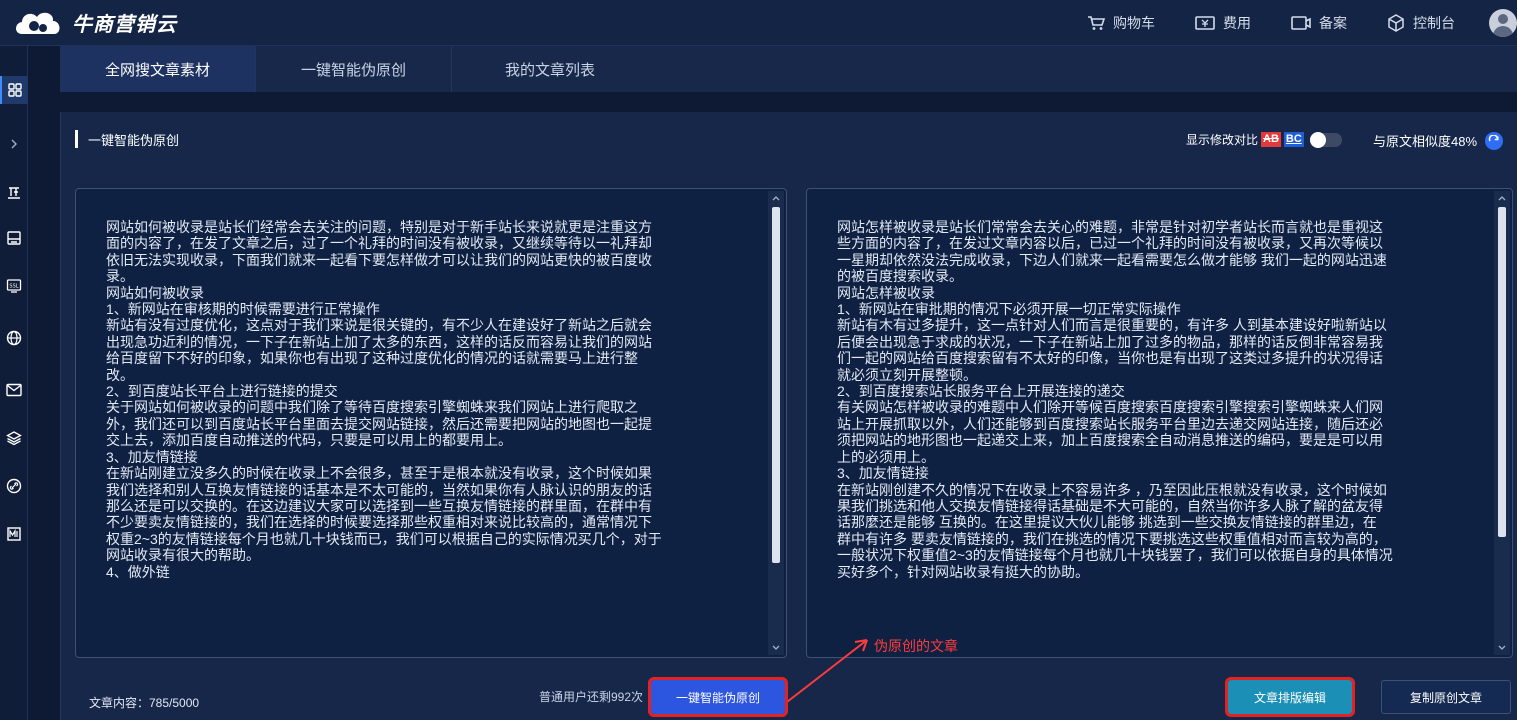 Image resolution: width=1517 pixels, height=720 pixels. What do you see at coordinates (354, 69) in the screenshot?
I see `tab-smart-rewrite: 一键智能伪原创` at bounding box center [354, 69].